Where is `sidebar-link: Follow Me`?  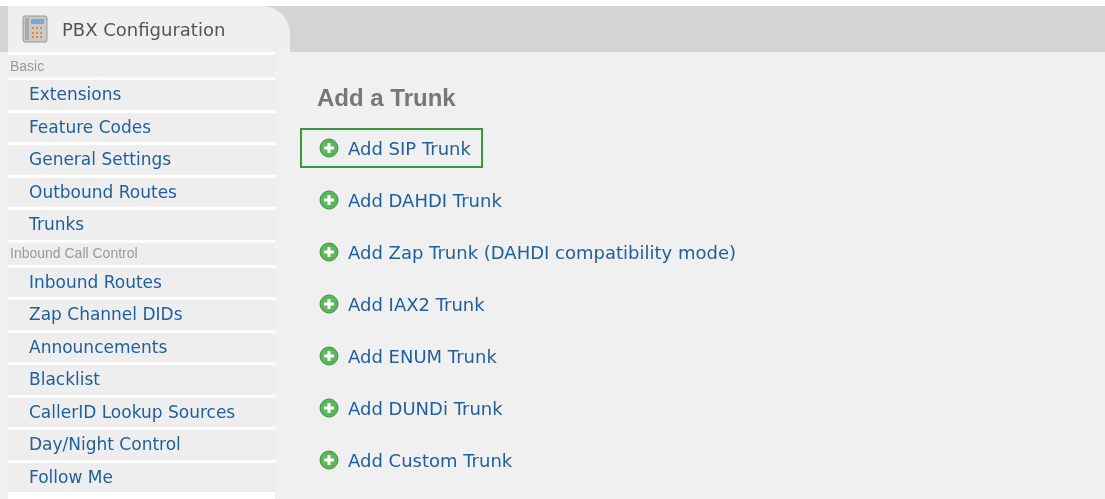
sidebar-link: Follow Me is located at coordinates (141, 477).